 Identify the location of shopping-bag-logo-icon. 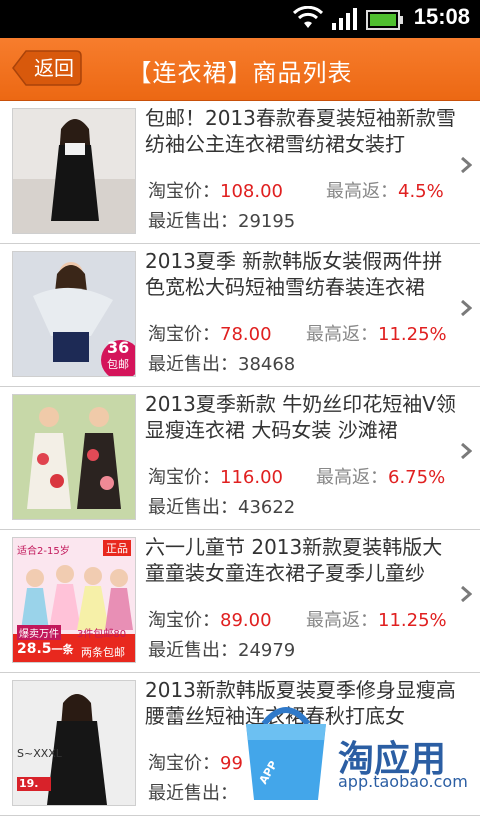
(286, 753).